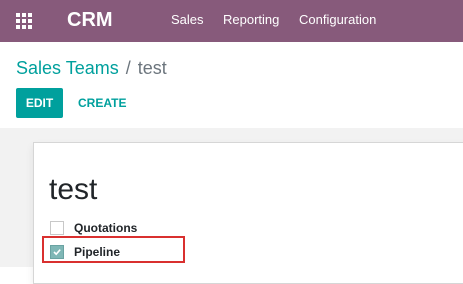  I want to click on app-brand: CRM, so click(90, 20).